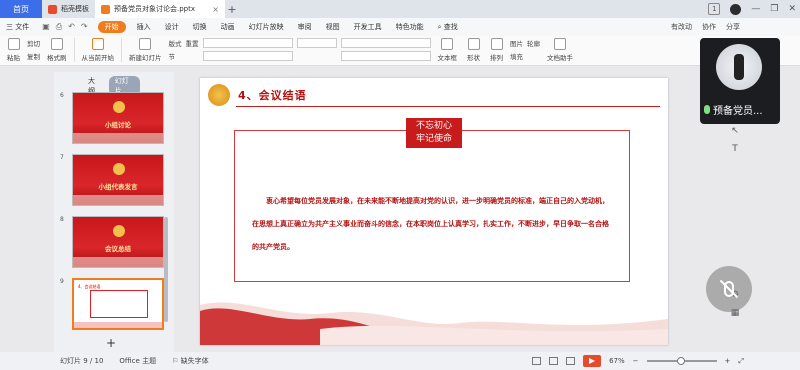  I want to click on paragraph-tools, so click(385, 43).